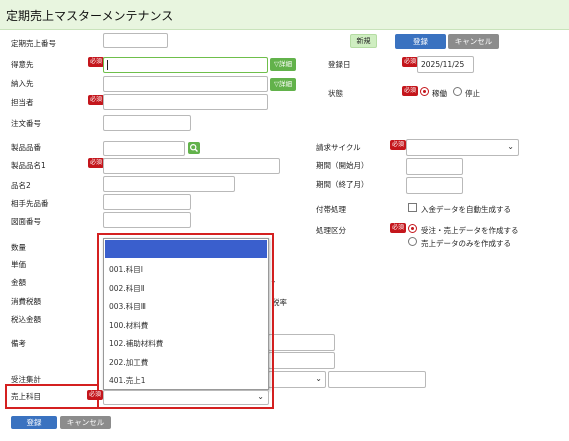 This screenshot has width=569, height=441. I want to click on dropdown-option-empty, so click(186, 249).